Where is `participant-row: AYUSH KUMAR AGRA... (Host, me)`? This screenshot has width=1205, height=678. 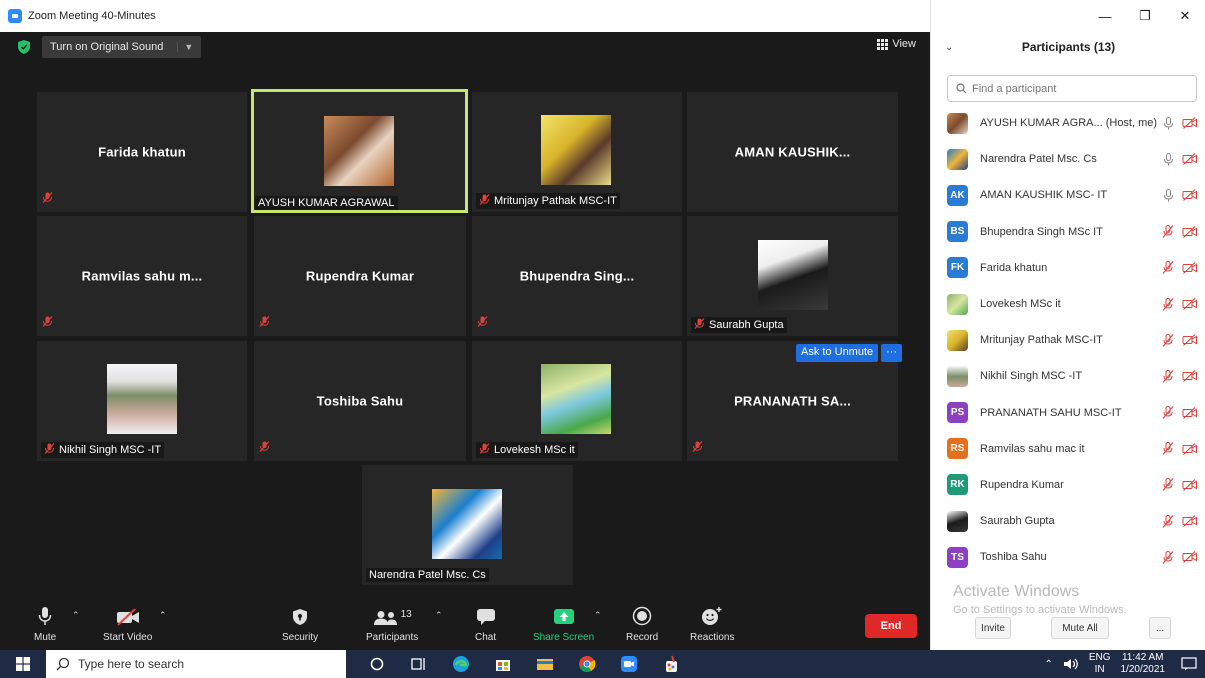
participant-row: AYUSH KUMAR AGRA... (Host, me) is located at coordinates (1068, 123).